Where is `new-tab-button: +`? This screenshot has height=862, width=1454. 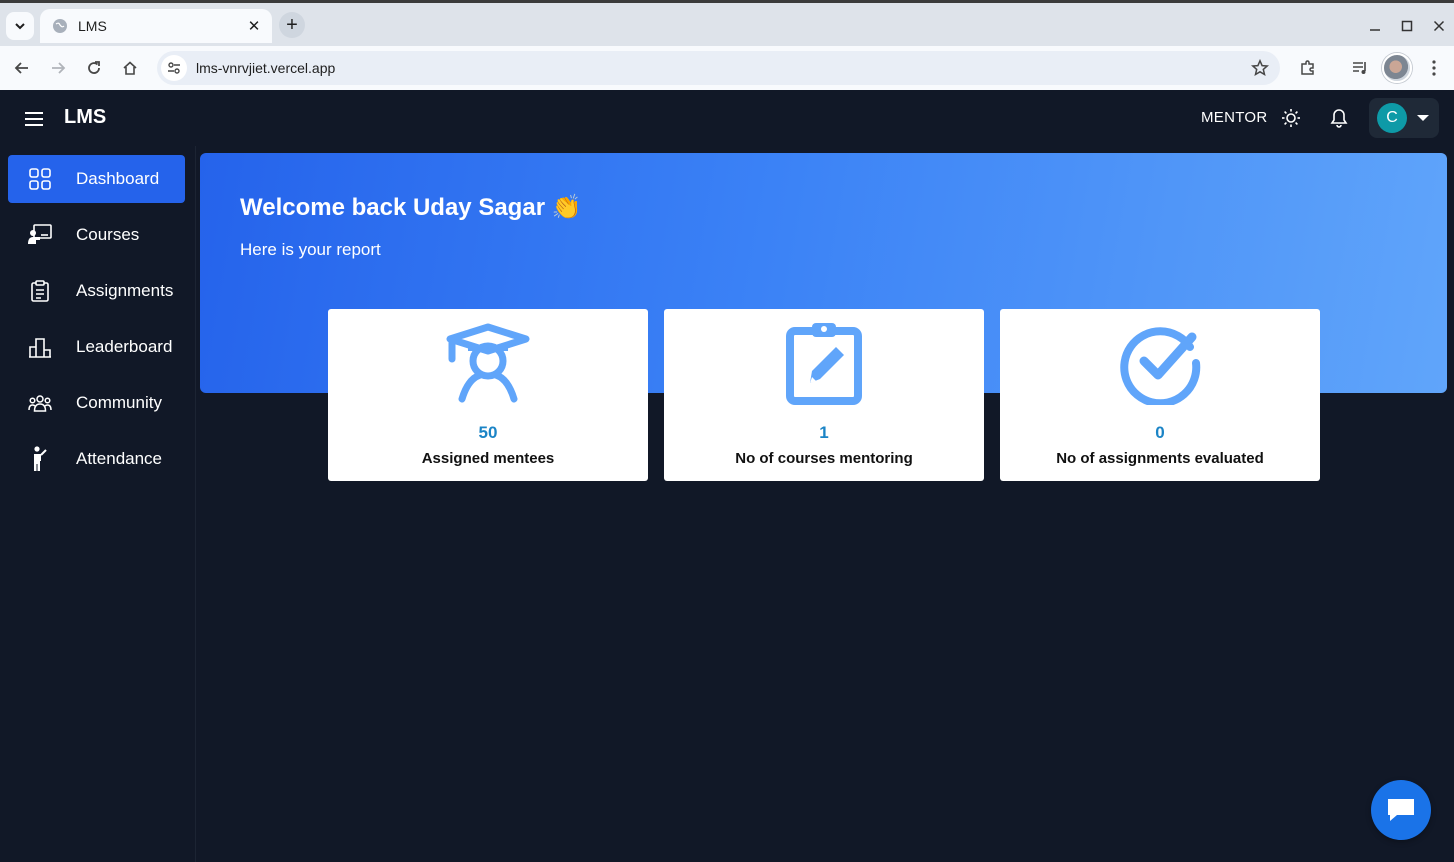
new-tab-button: + is located at coordinates (292, 25).